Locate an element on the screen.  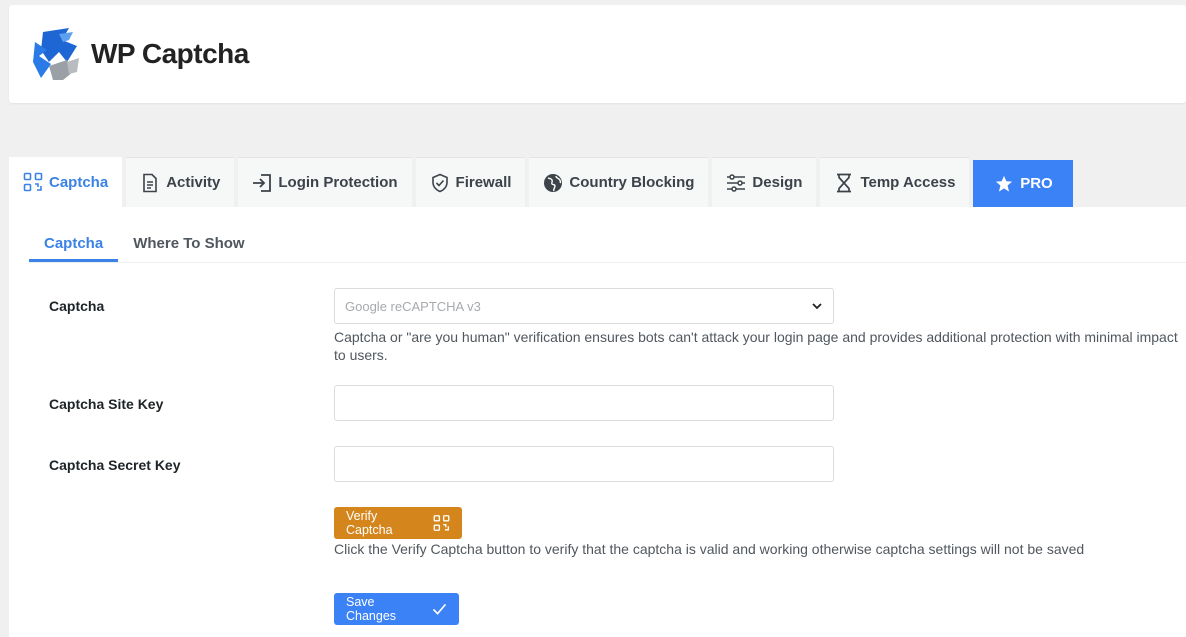
secret-key-label: Captcha Secret Key is located at coordinates (115, 465).